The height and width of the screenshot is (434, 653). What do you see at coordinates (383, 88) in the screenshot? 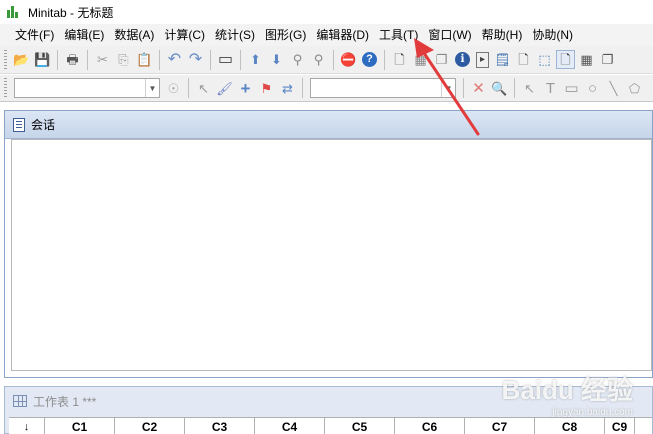
I see `graph-item-dropdown: ▼` at bounding box center [383, 88].